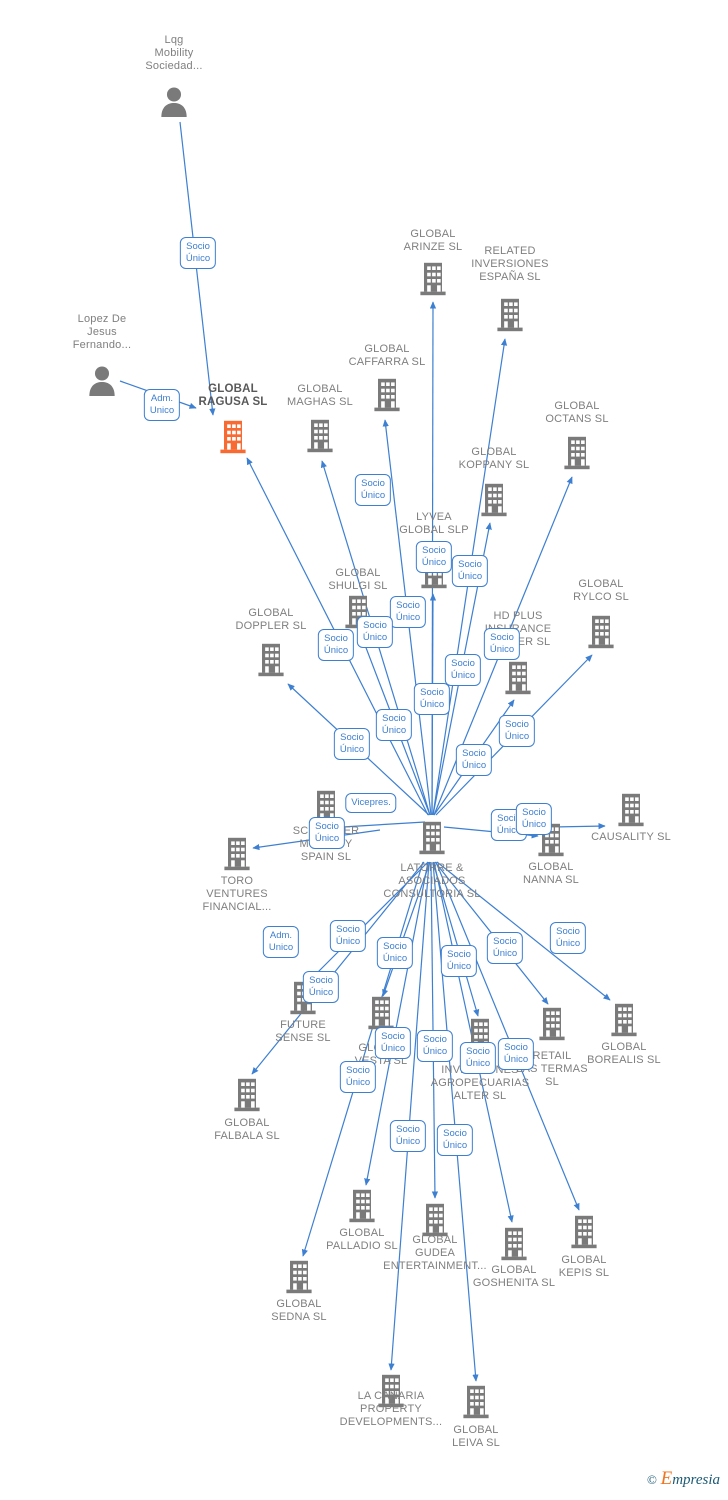  I want to click on empresia-watermark: © Empresia, so click(683, 1479).